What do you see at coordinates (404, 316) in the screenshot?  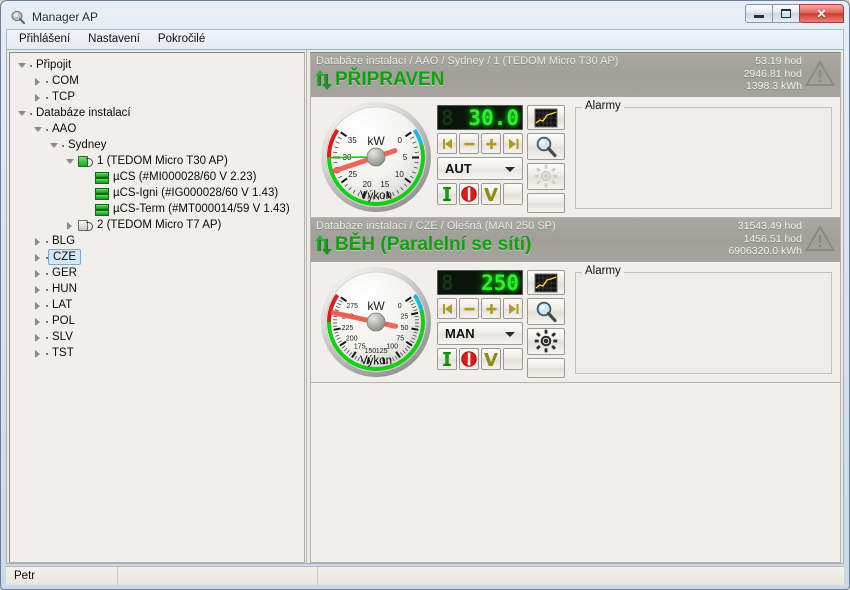 I see `svg-text: 25` at bounding box center [404, 316].